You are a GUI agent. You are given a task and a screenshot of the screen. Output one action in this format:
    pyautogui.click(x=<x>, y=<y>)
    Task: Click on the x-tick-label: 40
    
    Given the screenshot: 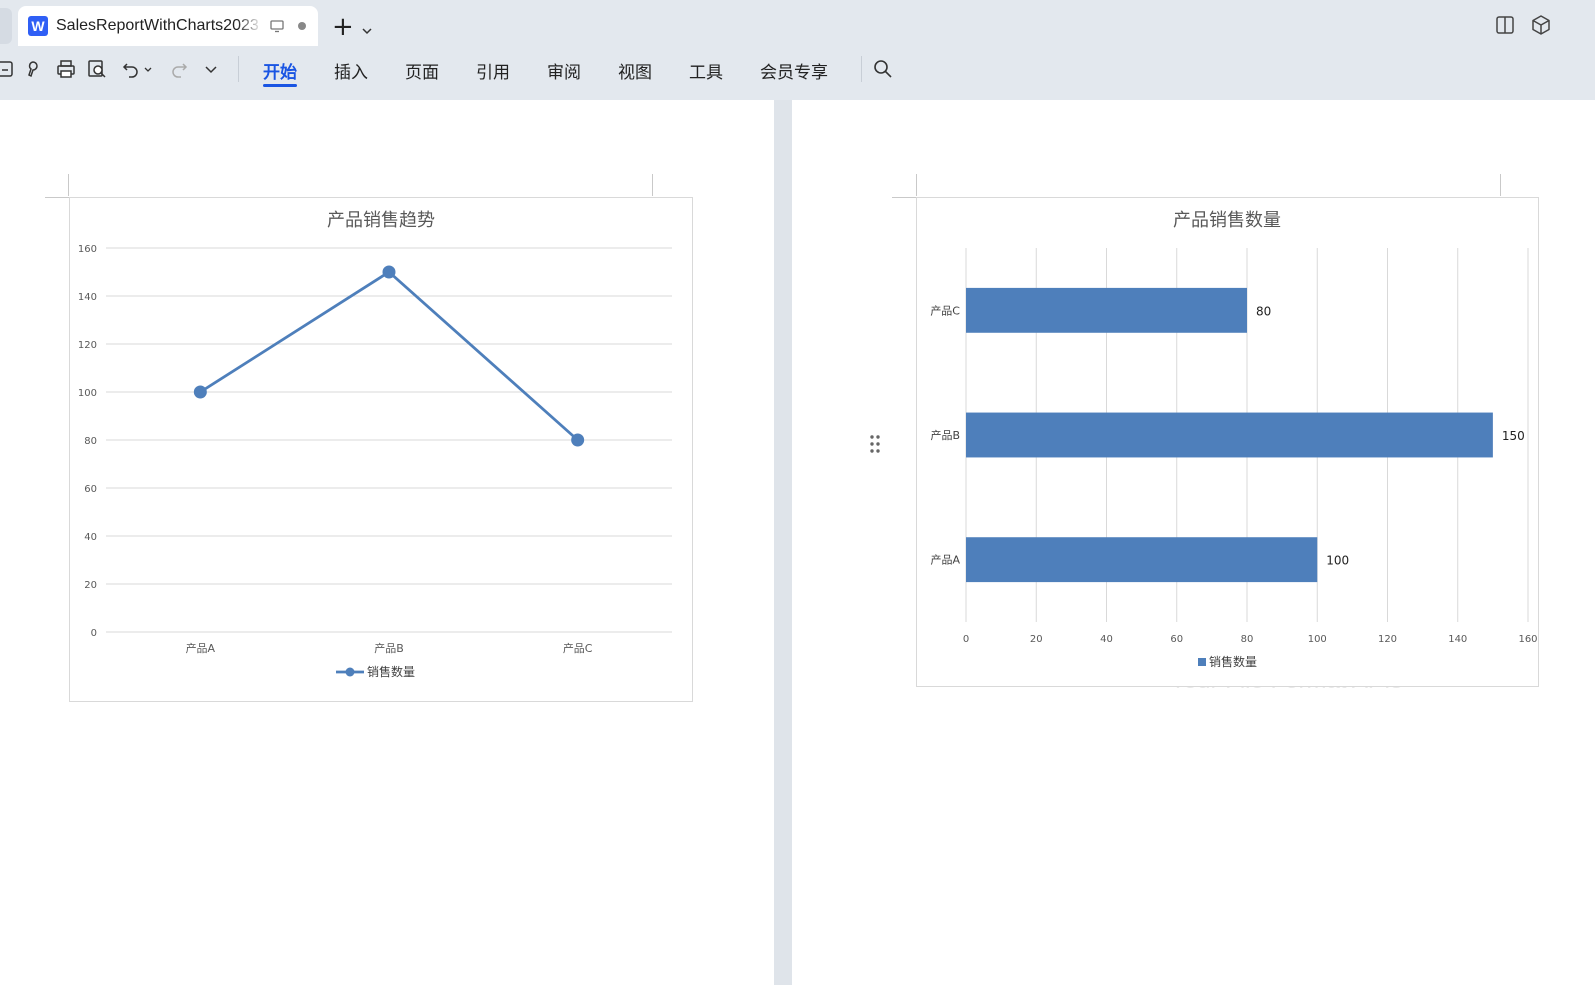 What is the action you would take?
    pyautogui.click(x=1106, y=639)
    